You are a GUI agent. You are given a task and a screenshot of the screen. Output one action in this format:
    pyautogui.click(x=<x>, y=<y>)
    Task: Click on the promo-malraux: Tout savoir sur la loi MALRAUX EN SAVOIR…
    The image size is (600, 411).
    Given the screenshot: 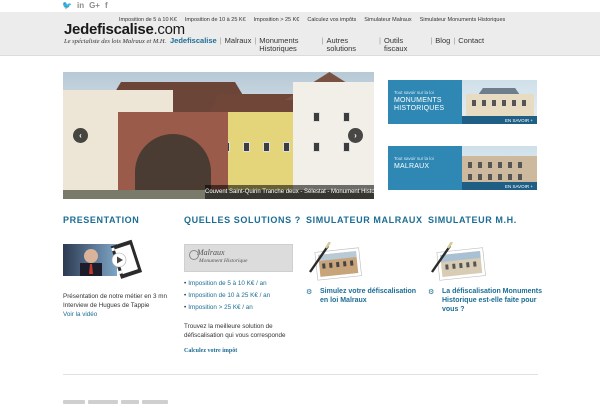 What is the action you would take?
    pyautogui.click(x=462, y=168)
    